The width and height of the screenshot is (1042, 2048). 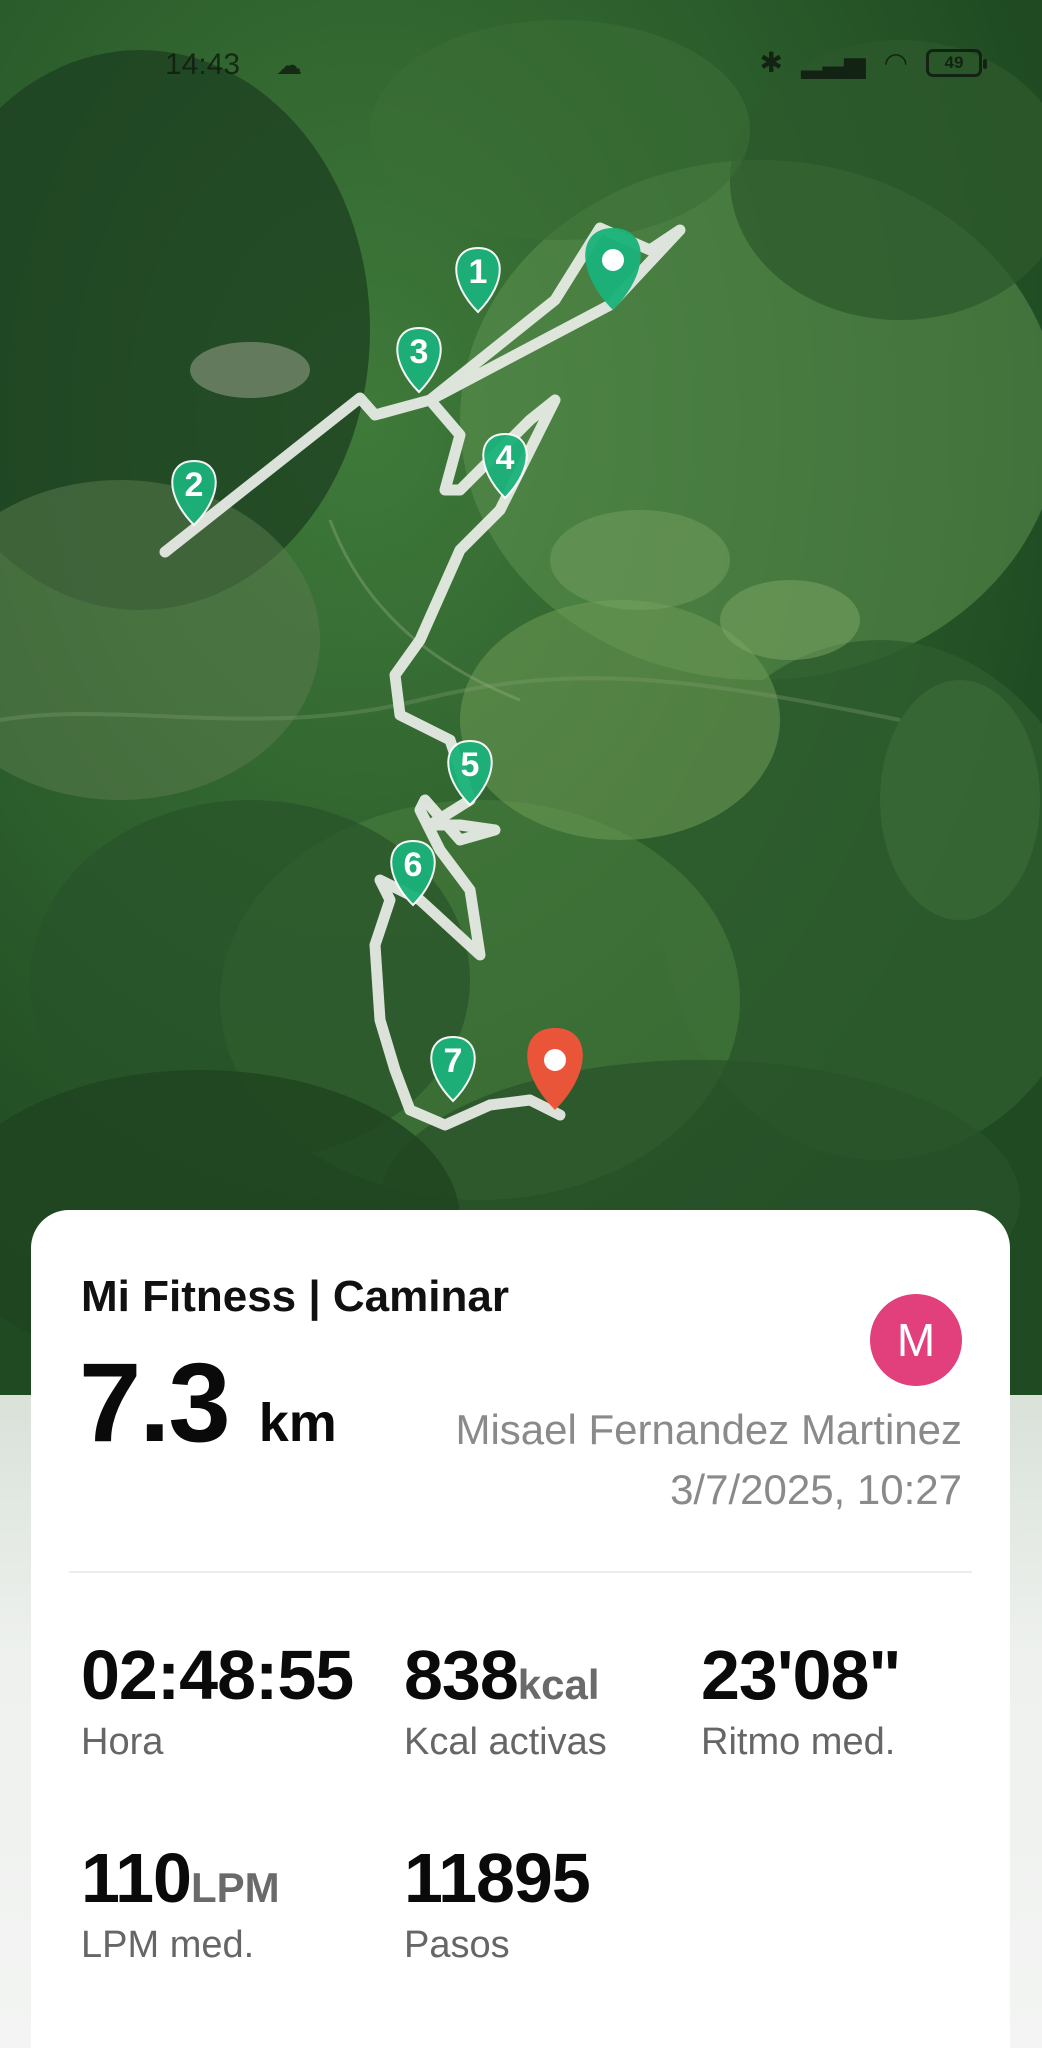 What do you see at coordinates (194, 485) in the screenshot?
I see `waypoint-label: 2` at bounding box center [194, 485].